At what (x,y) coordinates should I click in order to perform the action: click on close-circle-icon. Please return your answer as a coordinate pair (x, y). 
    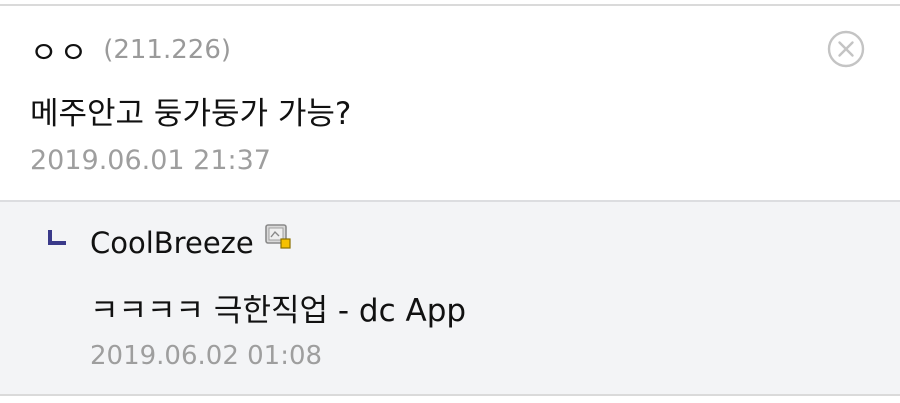
    Looking at the image, I should click on (846, 49).